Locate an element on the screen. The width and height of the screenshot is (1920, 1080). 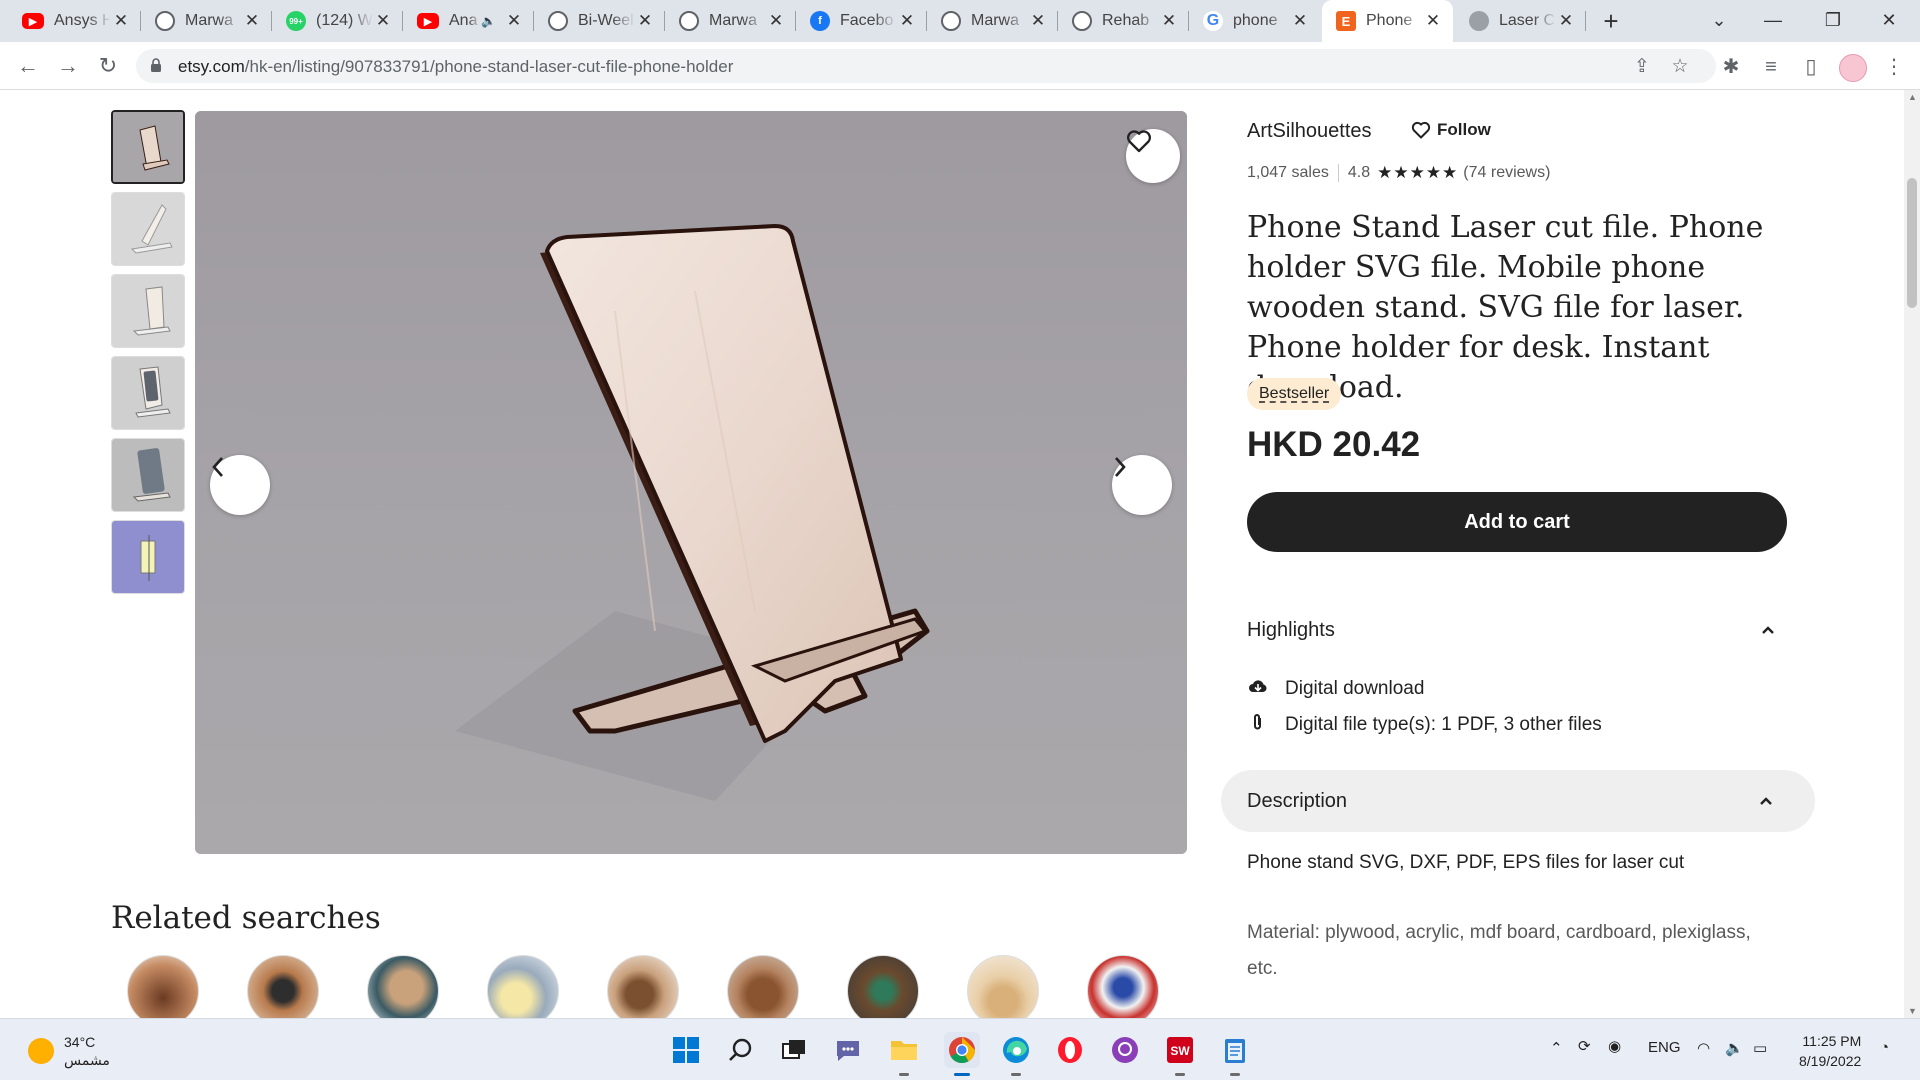
language-indicator: ENG is located at coordinates (1664, 1047).